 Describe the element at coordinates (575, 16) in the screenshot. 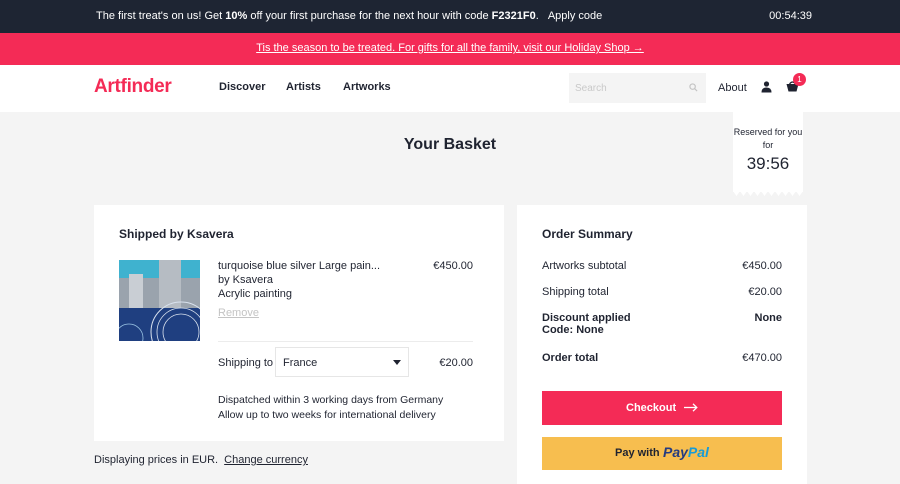

I see `apply-code-link: Apply code` at that location.